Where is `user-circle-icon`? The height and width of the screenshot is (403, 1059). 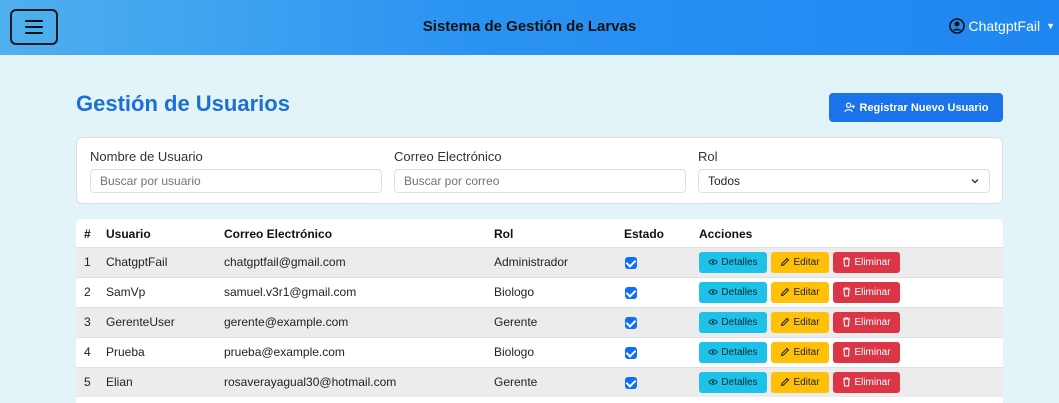
user-circle-icon is located at coordinates (957, 26).